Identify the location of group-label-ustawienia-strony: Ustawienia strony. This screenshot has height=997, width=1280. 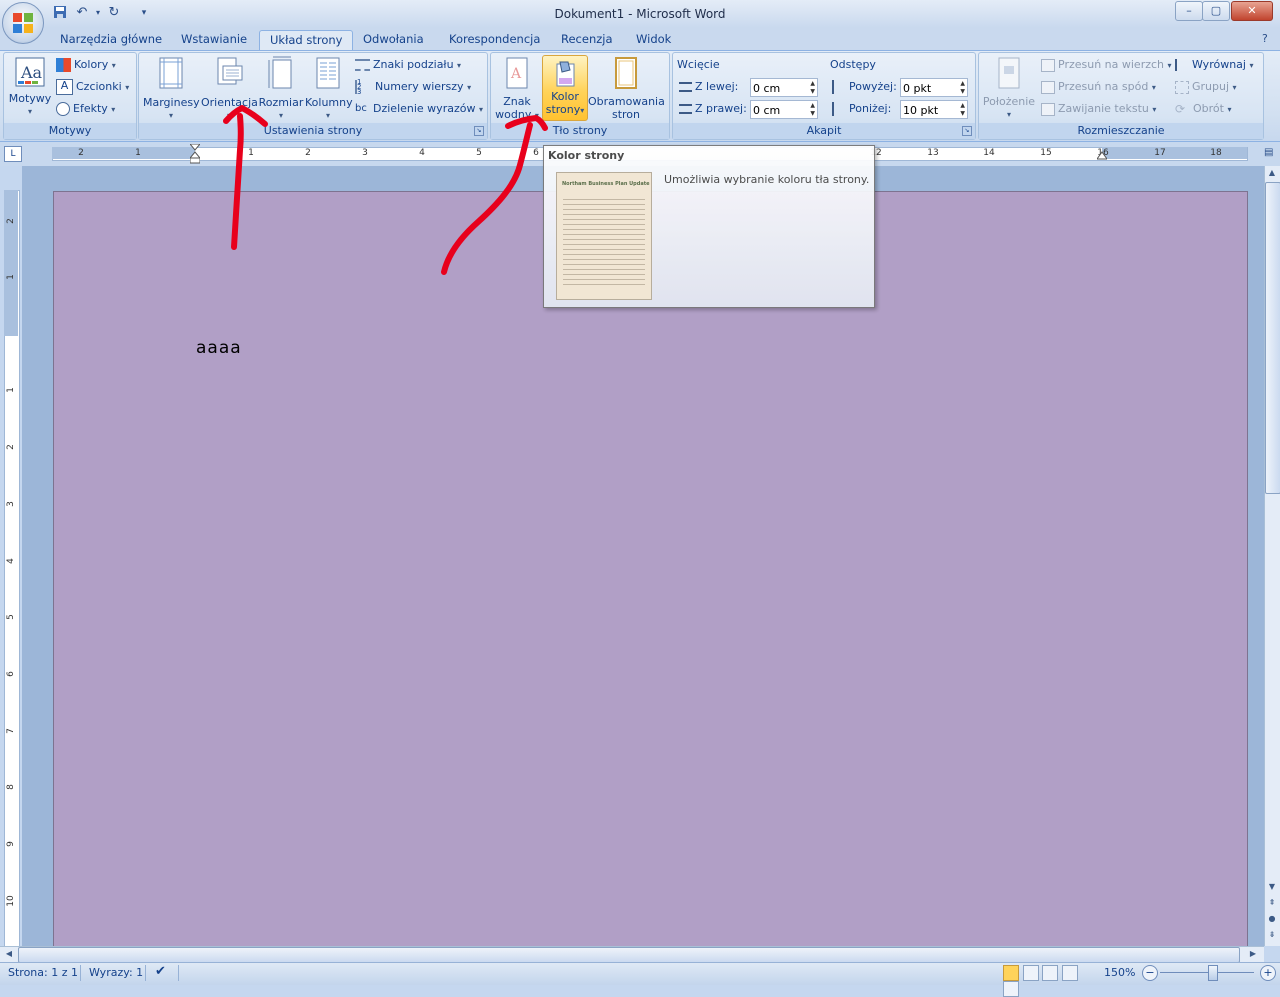
(313, 131).